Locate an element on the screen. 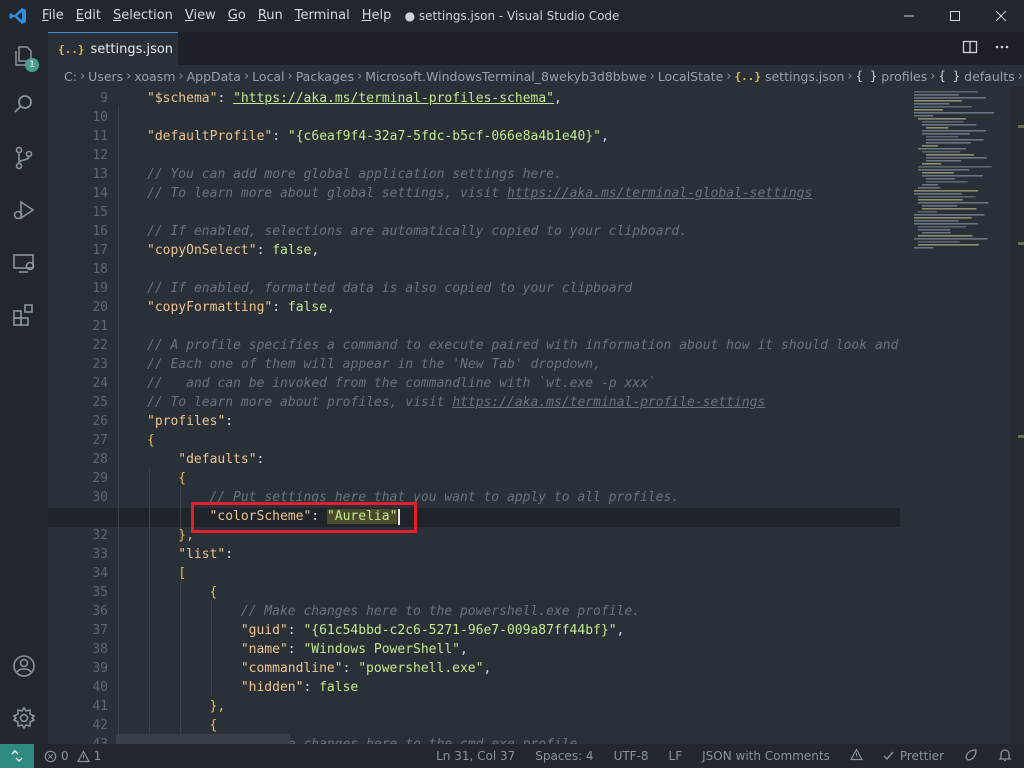  run-debug-icon is located at coordinates (24, 210).